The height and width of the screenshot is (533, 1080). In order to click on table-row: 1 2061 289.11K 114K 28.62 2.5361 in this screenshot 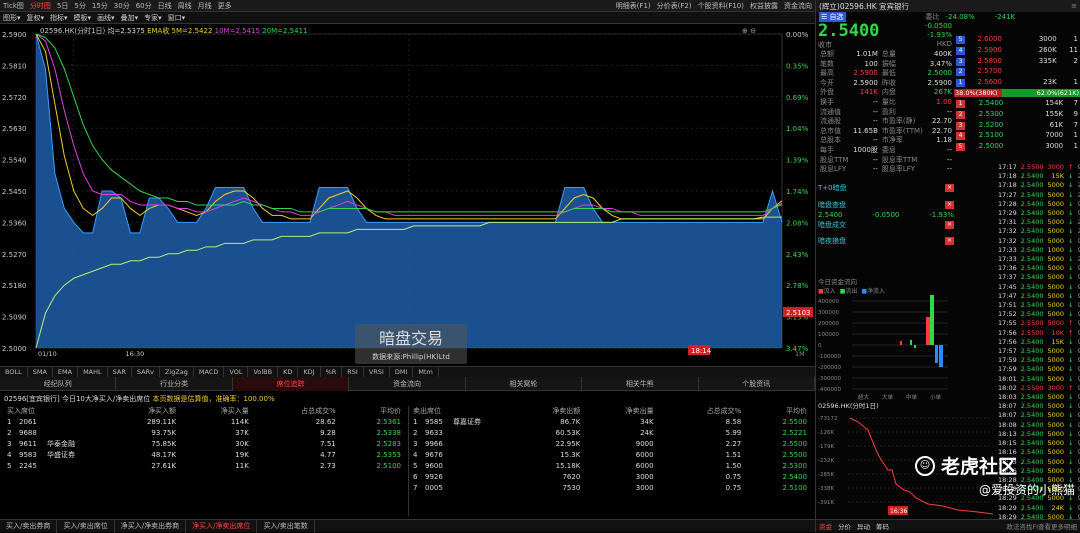, I will do `click(204, 422)`.